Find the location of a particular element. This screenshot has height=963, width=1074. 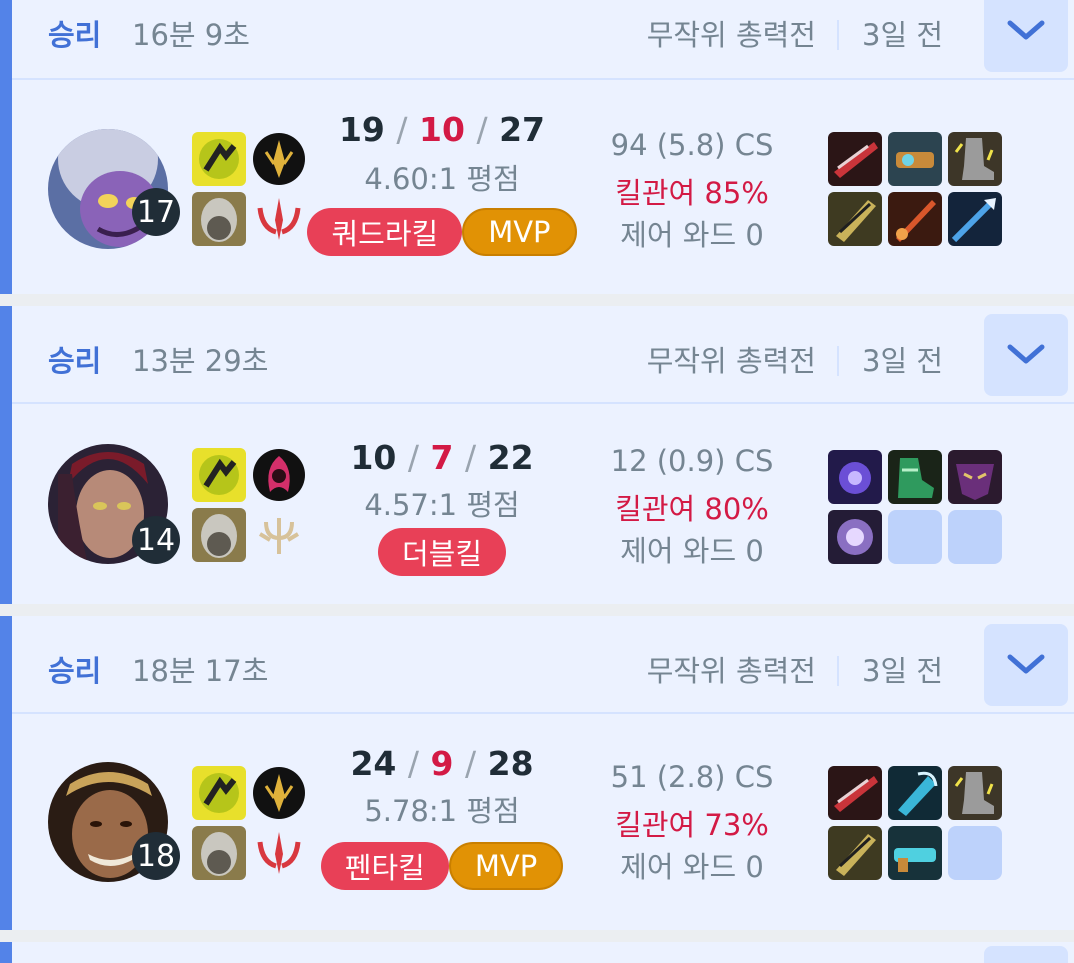

cyan-gun-item-icon is located at coordinates (915, 853).